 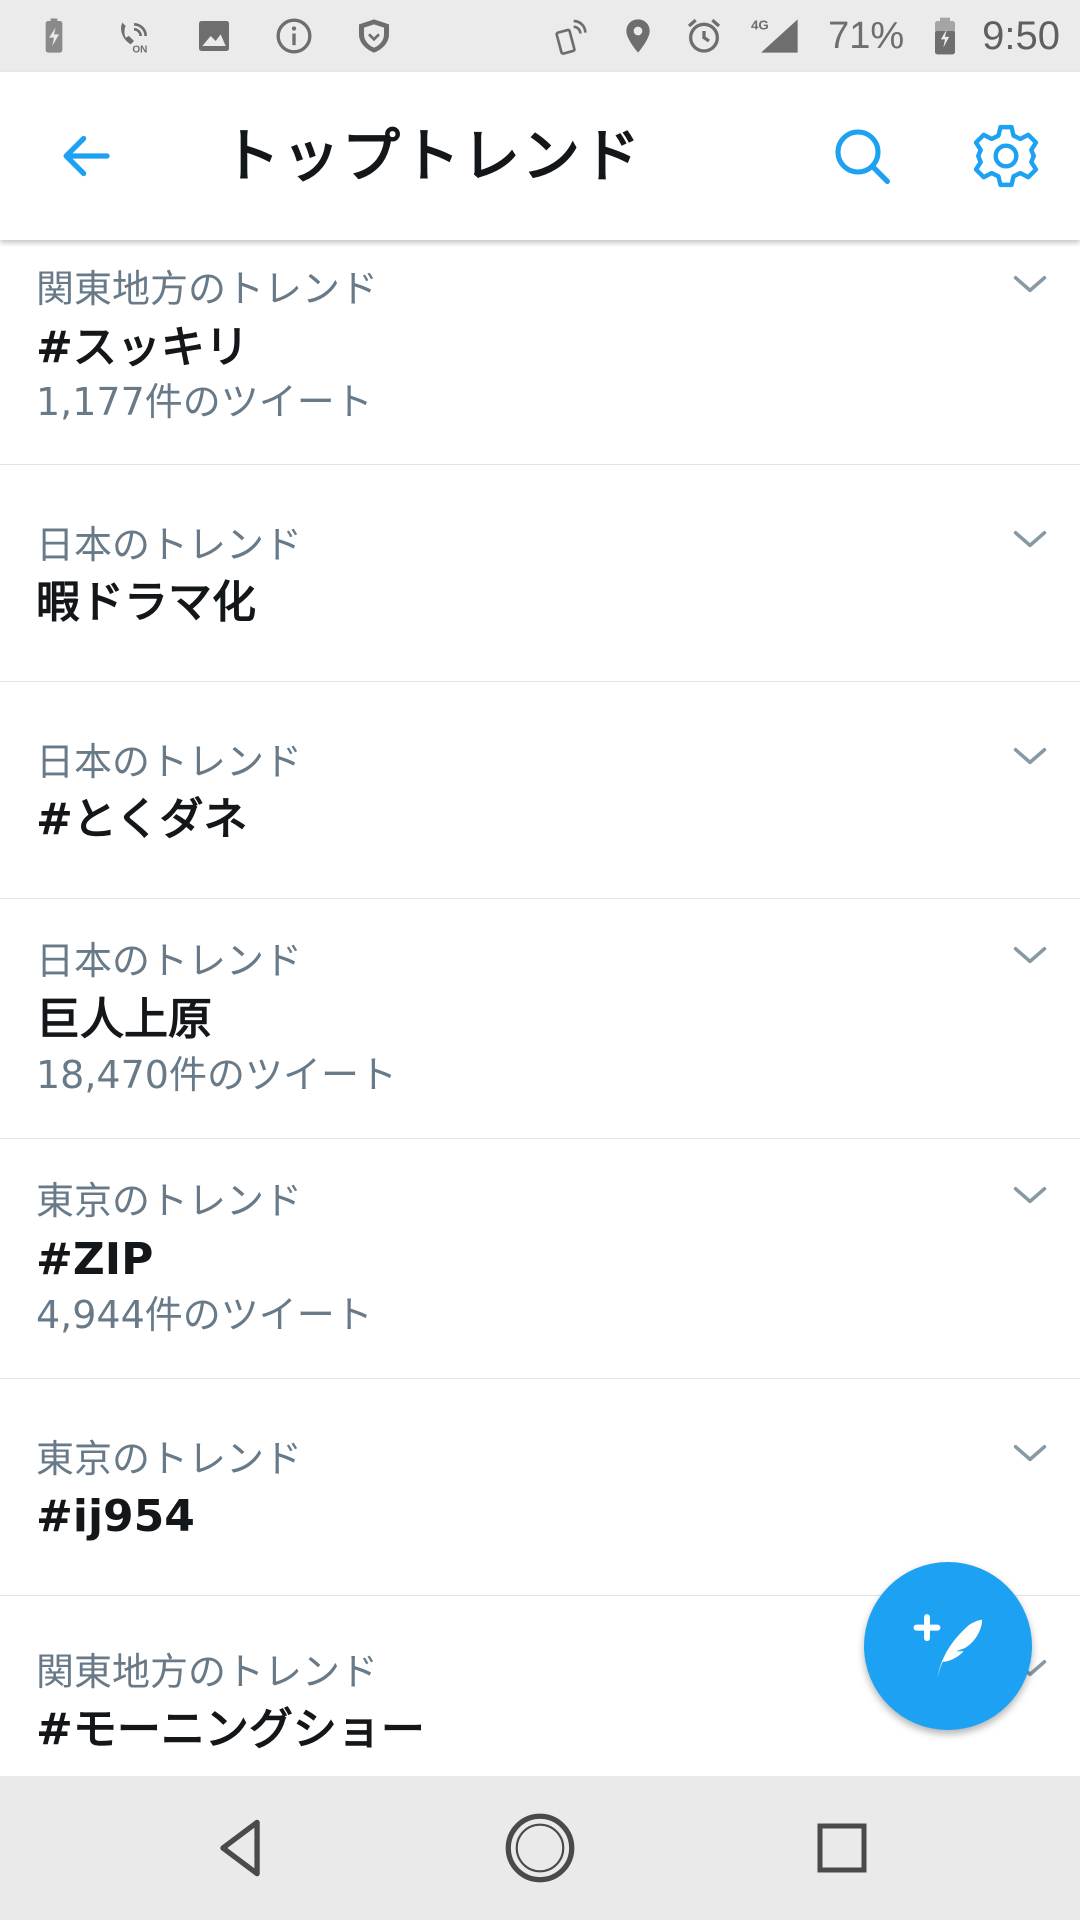 What do you see at coordinates (204, 402) in the screenshot?
I see `trend-tweet-count: 1,177件のツイート` at bounding box center [204, 402].